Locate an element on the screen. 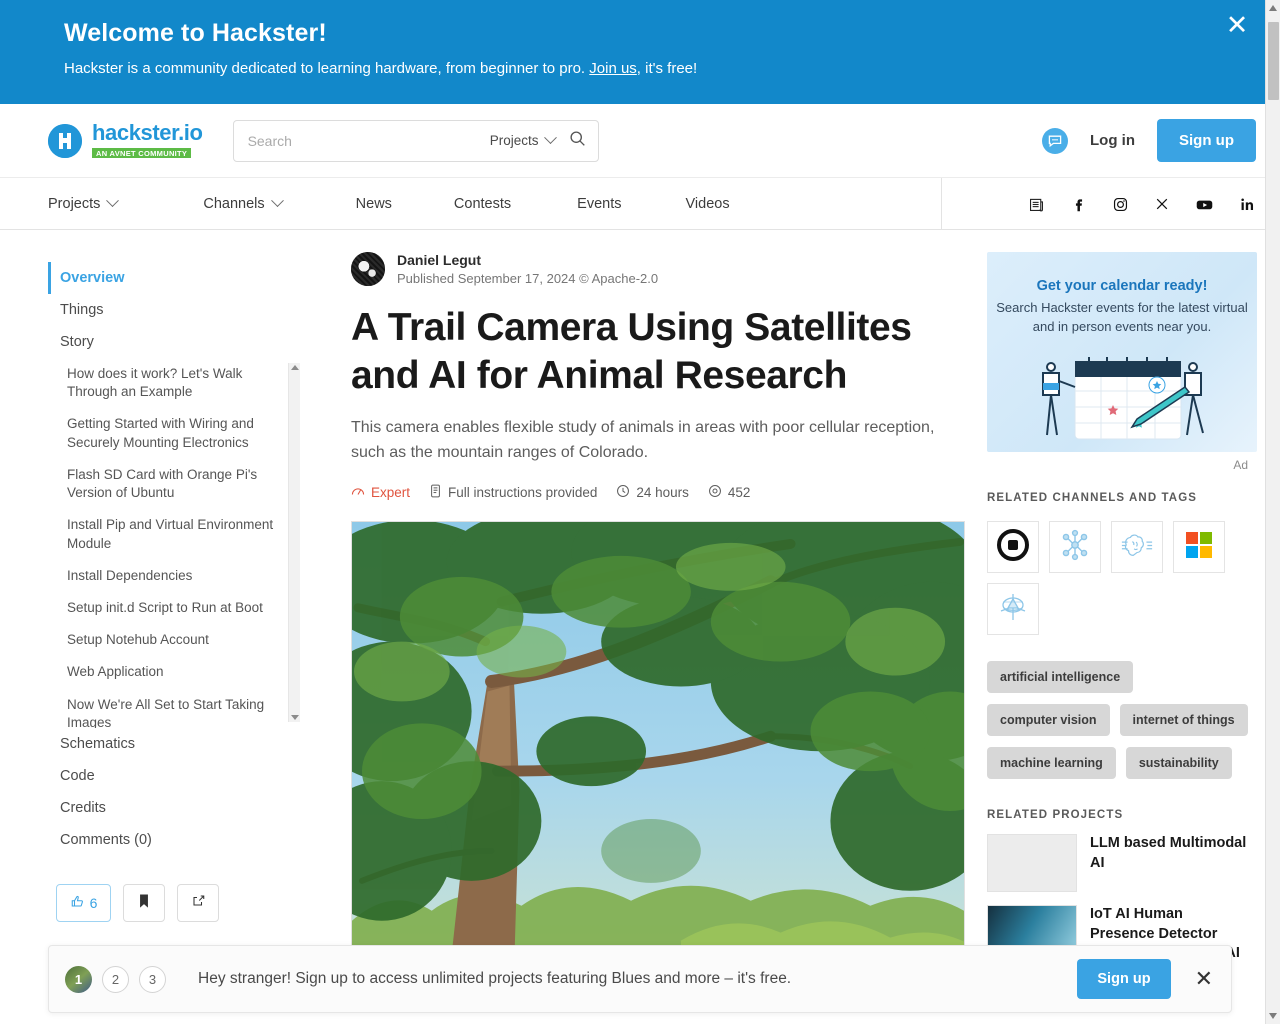 The image size is (1280, 1024). pagination-dot-1: 1 is located at coordinates (78, 979).